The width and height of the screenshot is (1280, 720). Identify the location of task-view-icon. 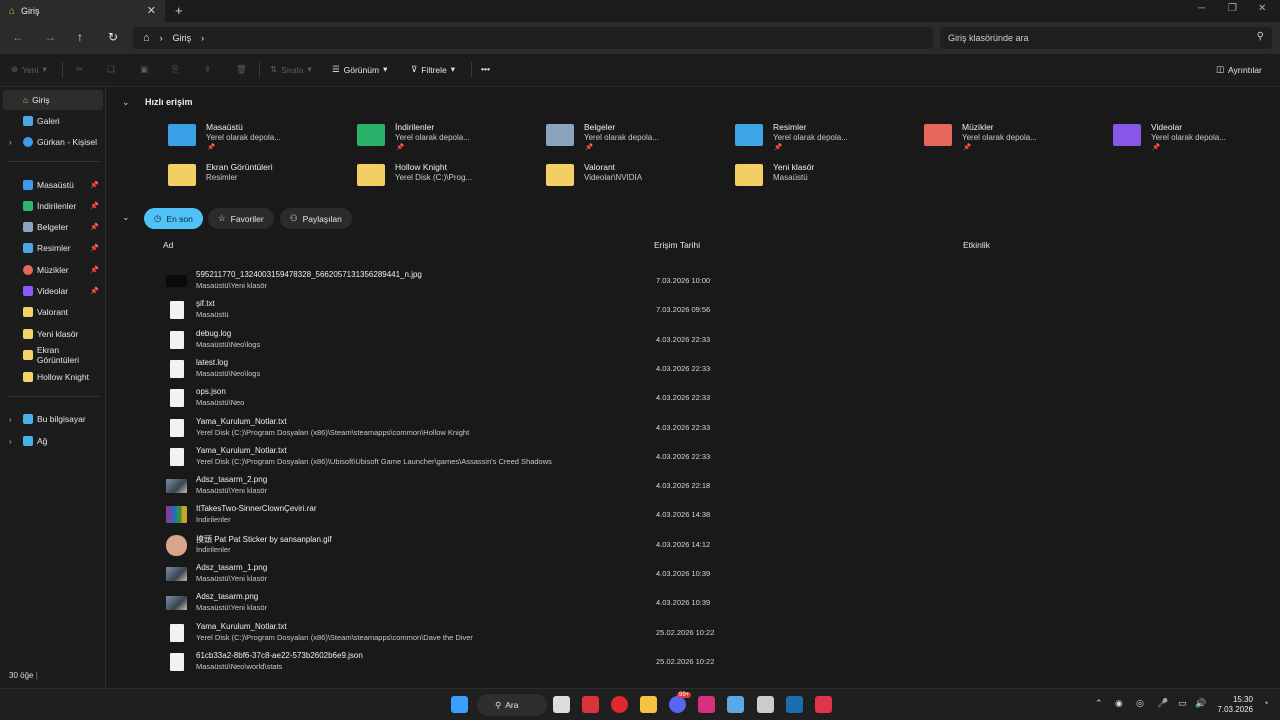
(561, 704).